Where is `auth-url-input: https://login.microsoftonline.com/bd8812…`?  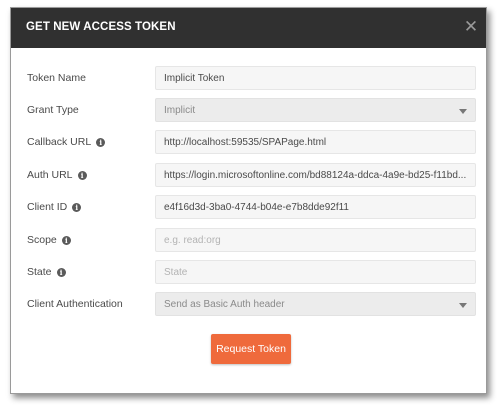
auth-url-input: https://login.microsoftonline.com/bd8812… is located at coordinates (315, 175).